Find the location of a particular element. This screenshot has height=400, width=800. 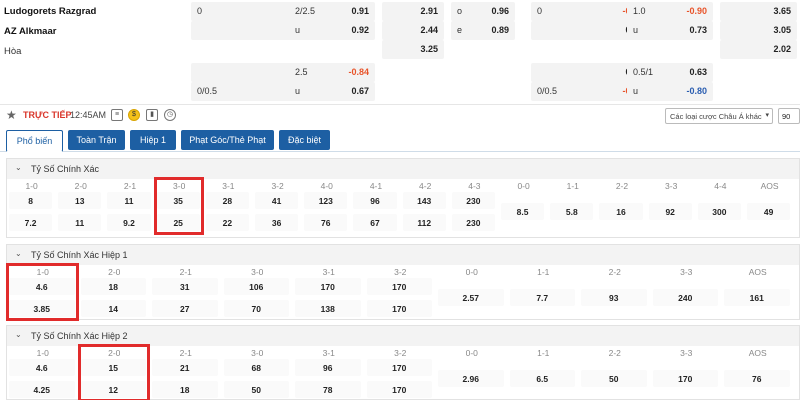

odds-value: 41 is located at coordinates (277, 200).